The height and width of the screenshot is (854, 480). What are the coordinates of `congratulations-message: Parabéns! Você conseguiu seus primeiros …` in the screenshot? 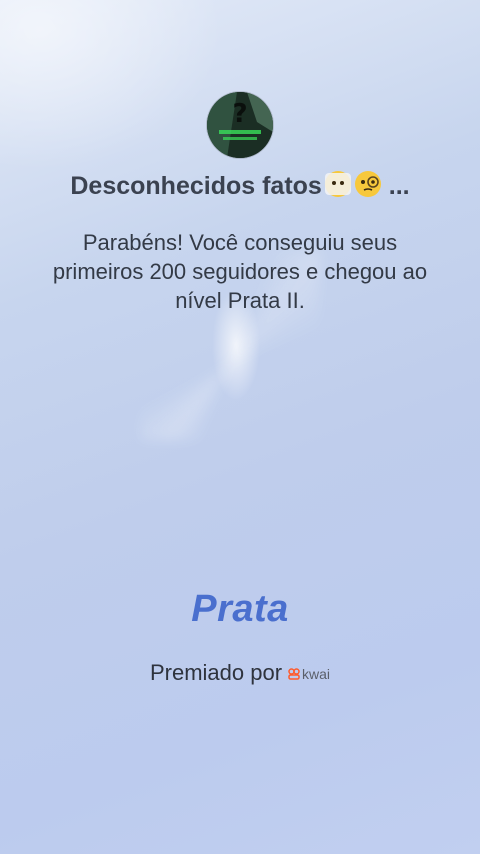 It's located at (240, 271).